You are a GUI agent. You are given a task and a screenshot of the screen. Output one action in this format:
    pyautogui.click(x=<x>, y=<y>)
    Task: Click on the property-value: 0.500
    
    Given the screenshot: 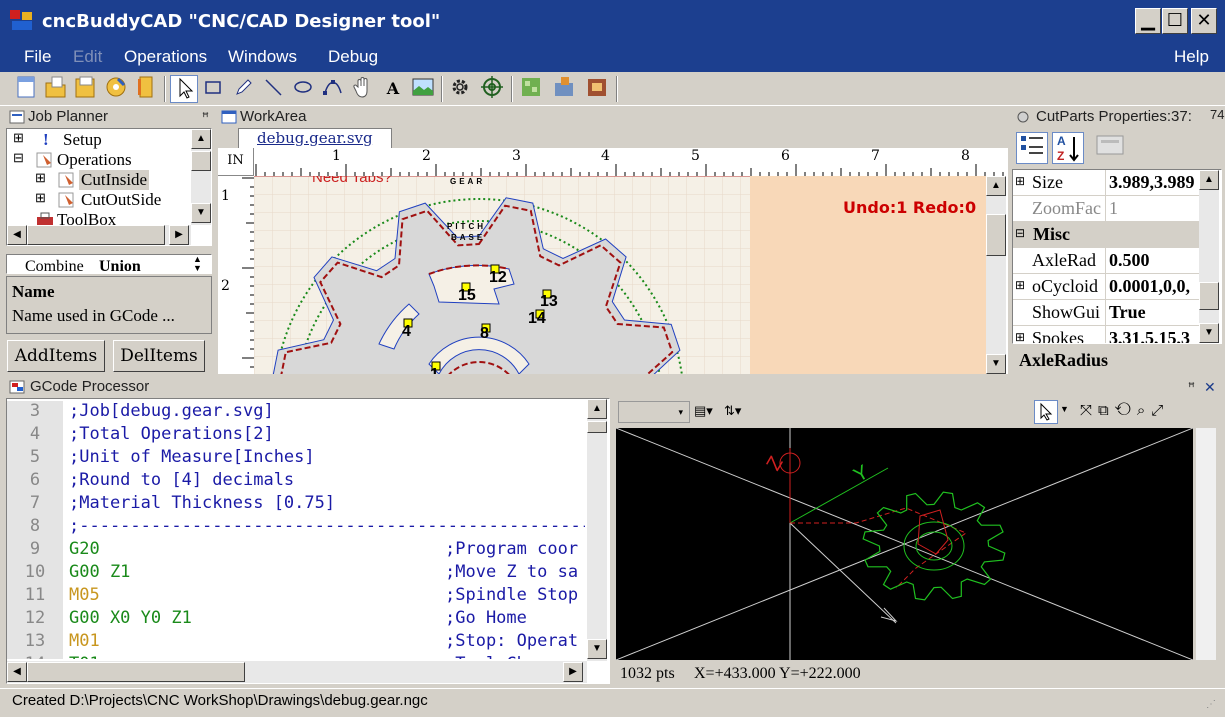 What is the action you would take?
    pyautogui.click(x=1153, y=260)
    